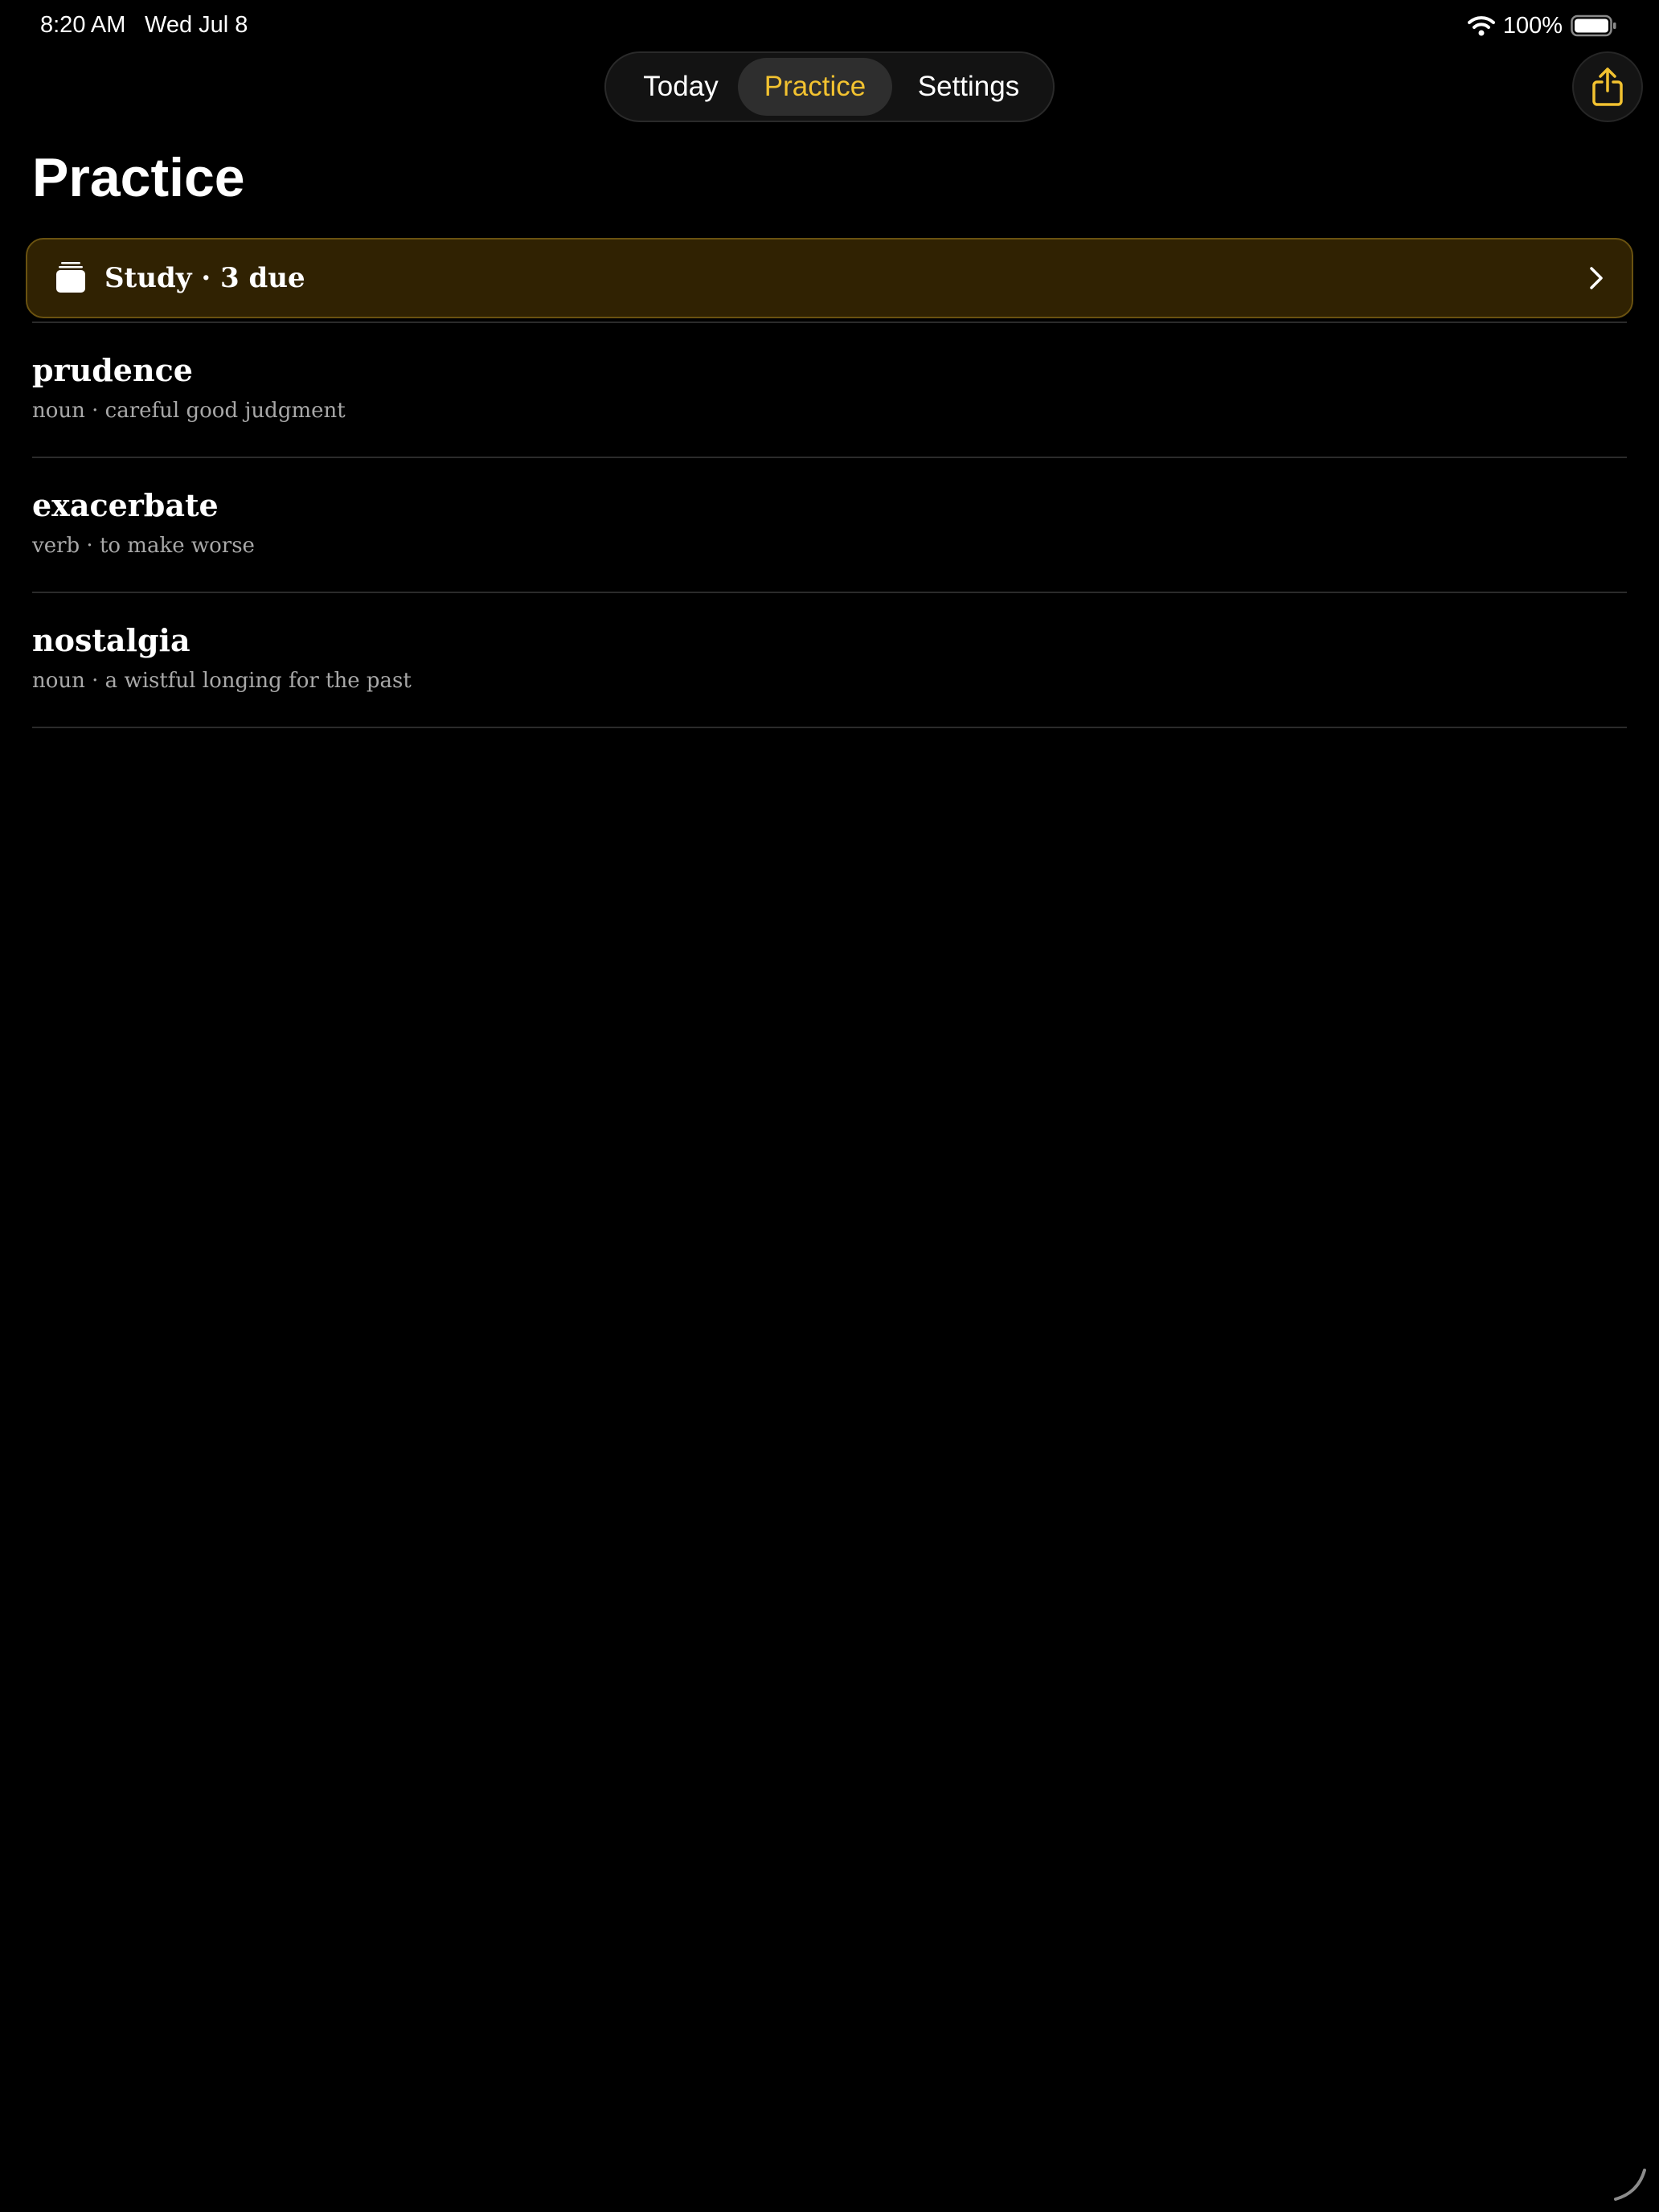 This screenshot has width=1659, height=2212. I want to click on chevron-right-icon, so click(1596, 278).